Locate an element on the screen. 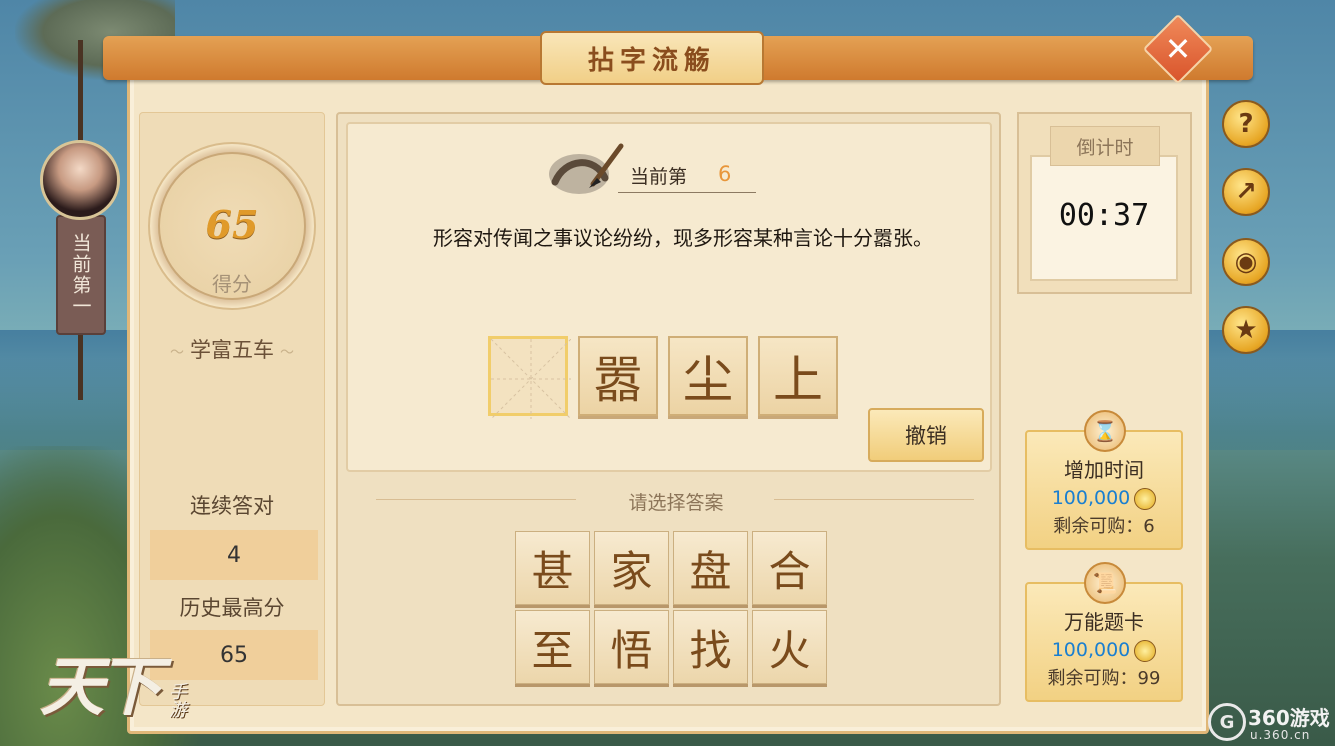  universal-card-price: 100,000 is located at coordinates (1104, 650).